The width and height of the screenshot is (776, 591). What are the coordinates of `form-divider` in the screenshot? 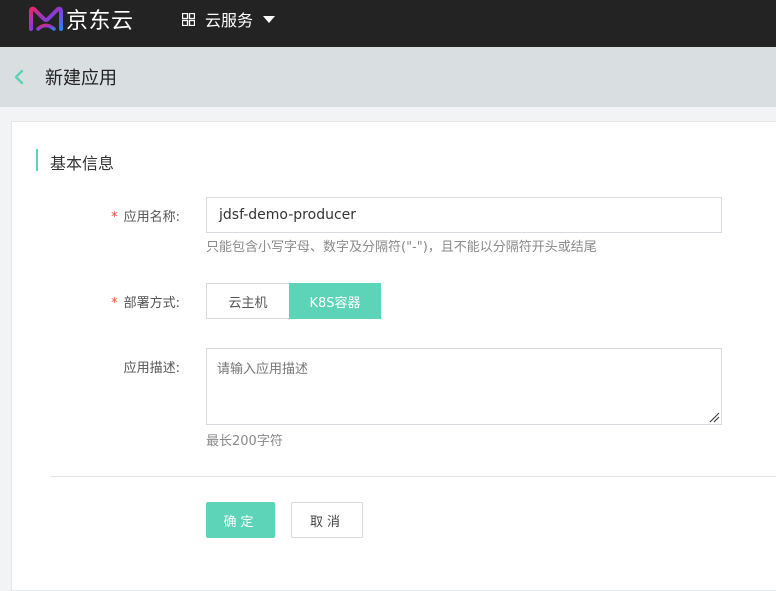 It's located at (413, 476).